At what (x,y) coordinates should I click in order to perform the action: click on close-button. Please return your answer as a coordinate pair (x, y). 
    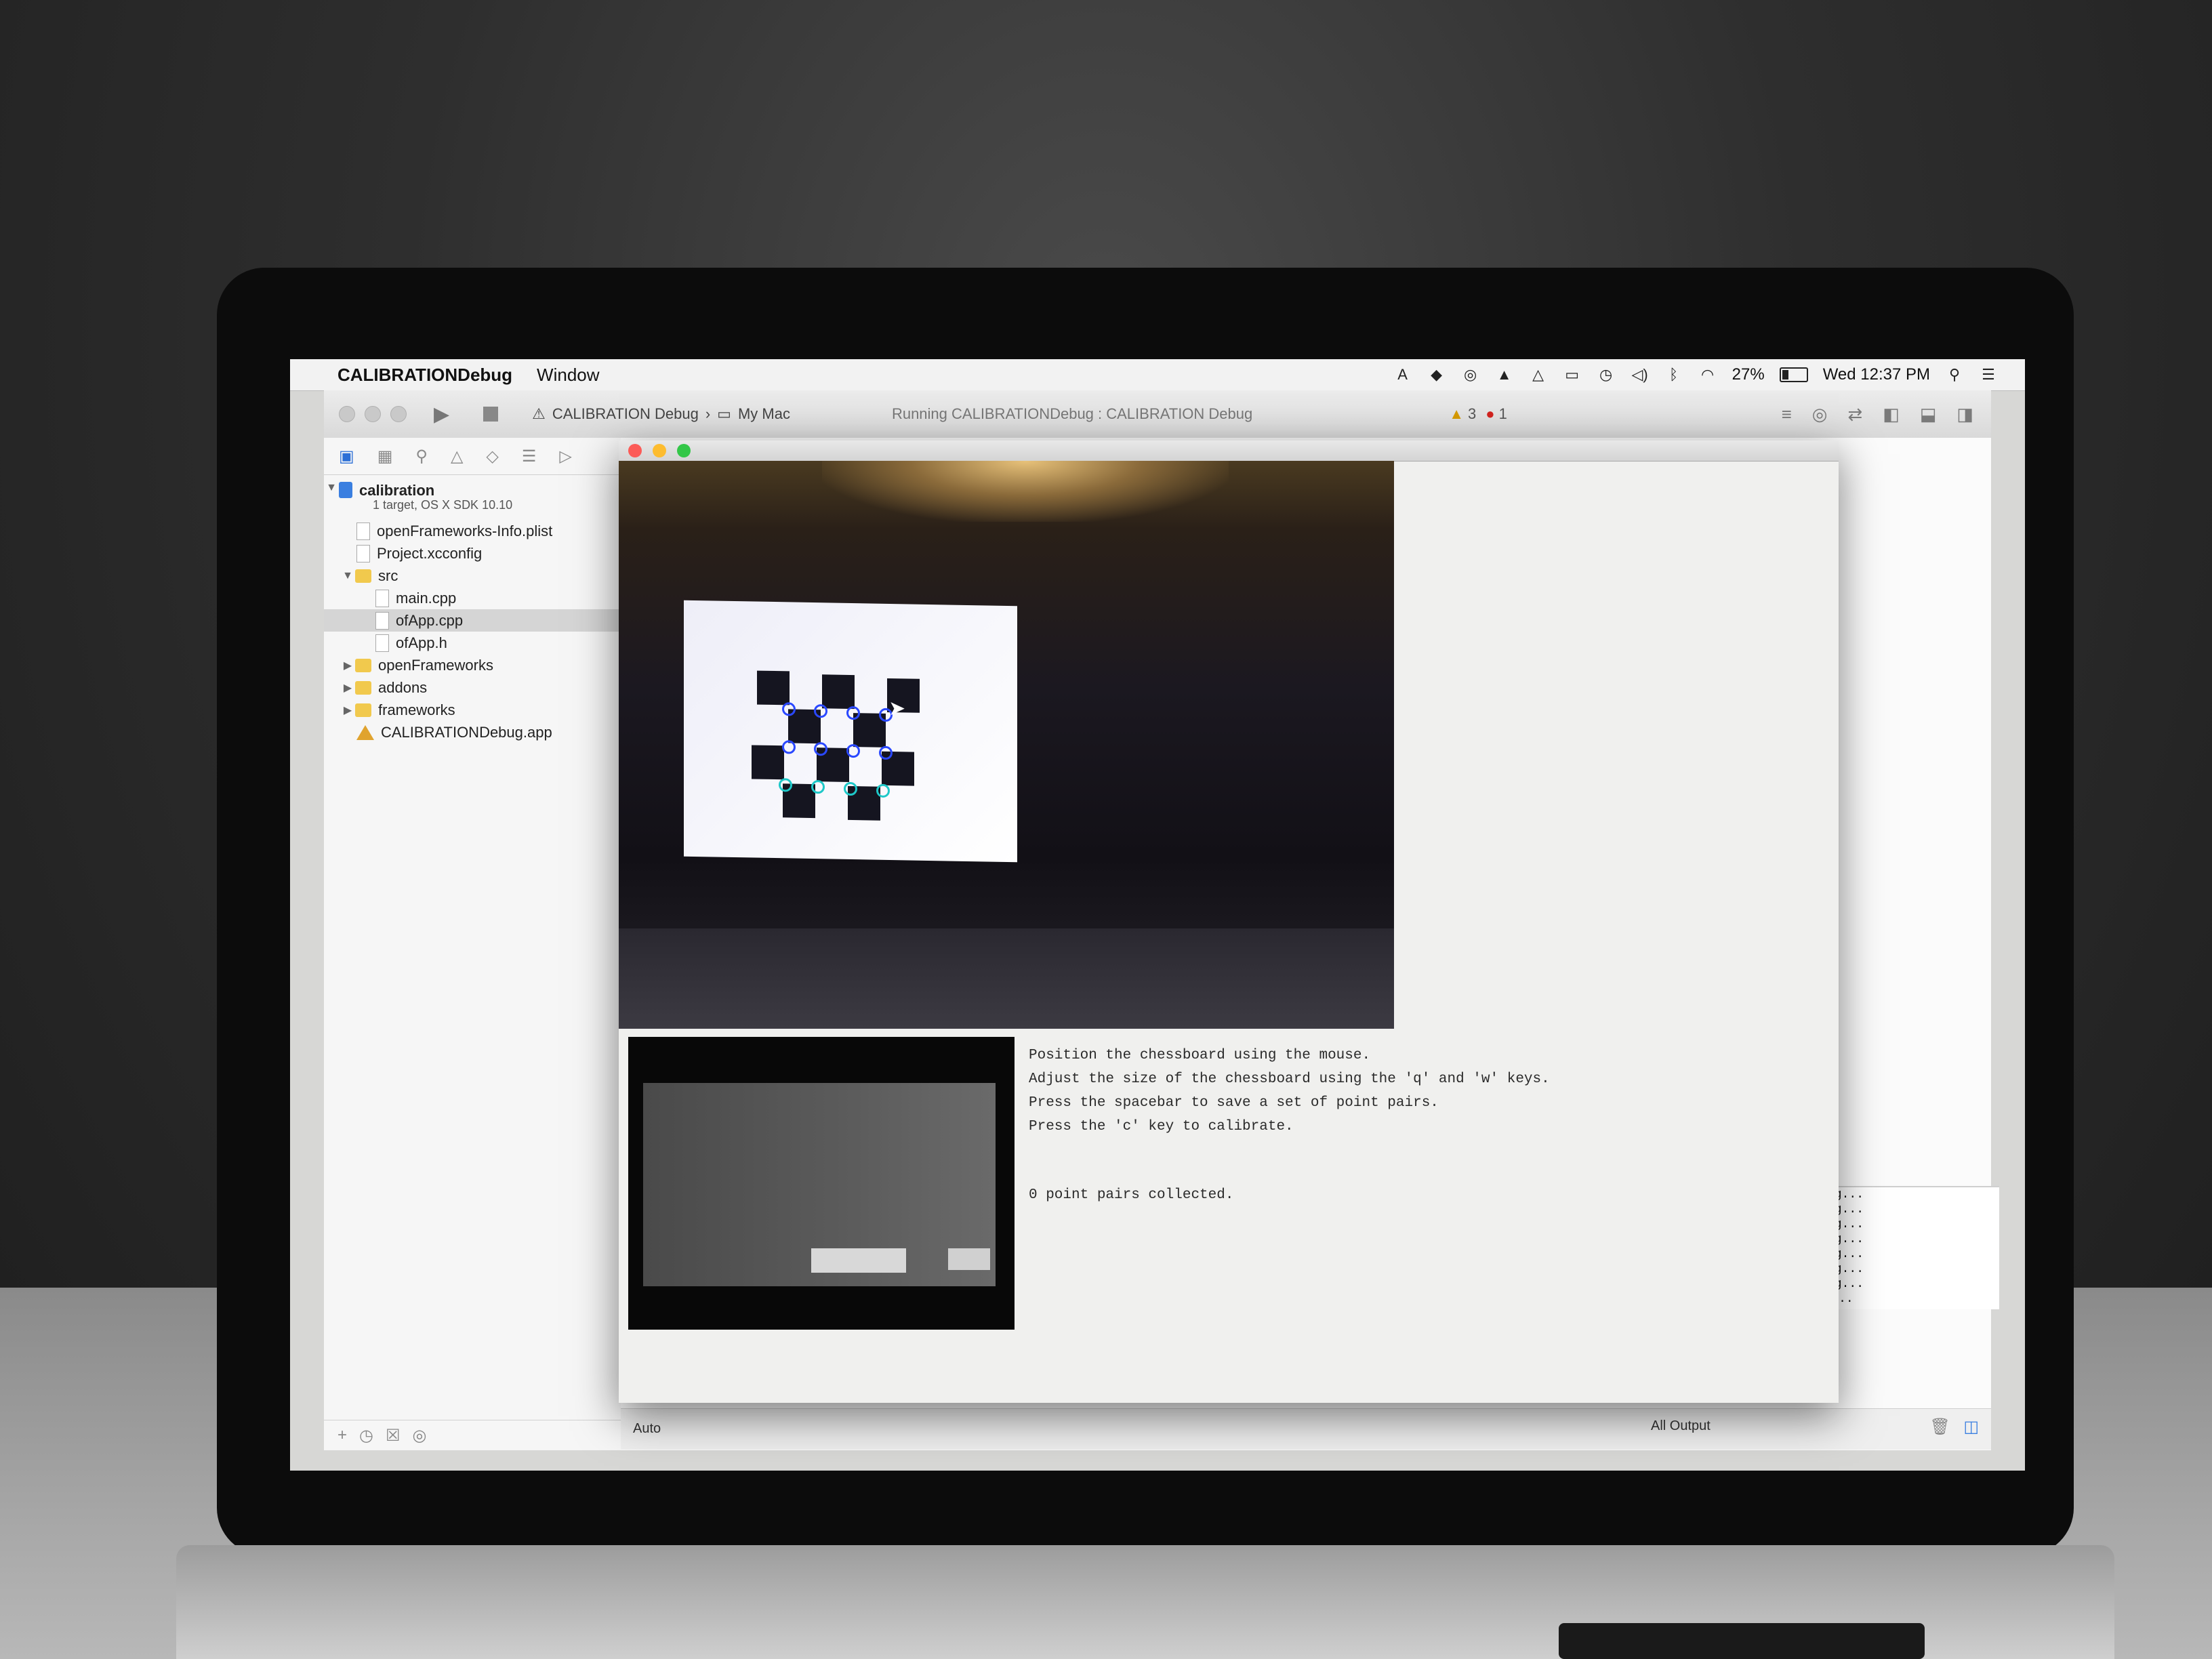
    Looking at the image, I should click on (347, 414).